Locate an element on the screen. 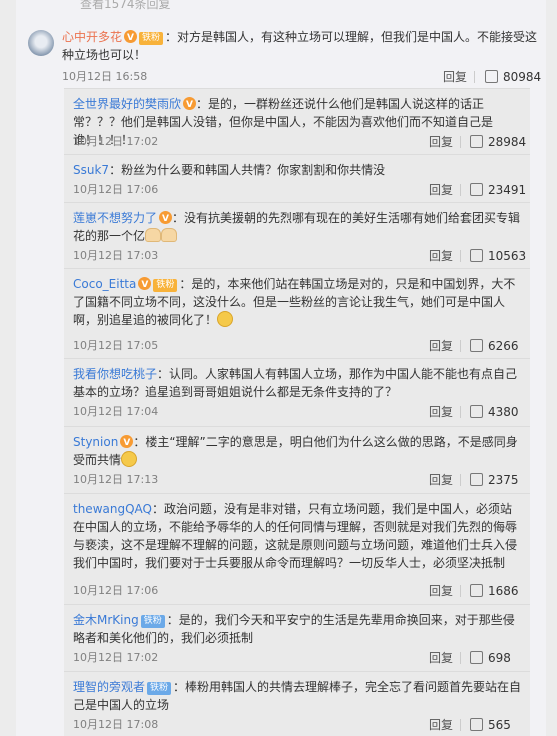 This screenshot has width=557, height=736. reply-time: 10月12日 17:05 is located at coordinates (116, 345).